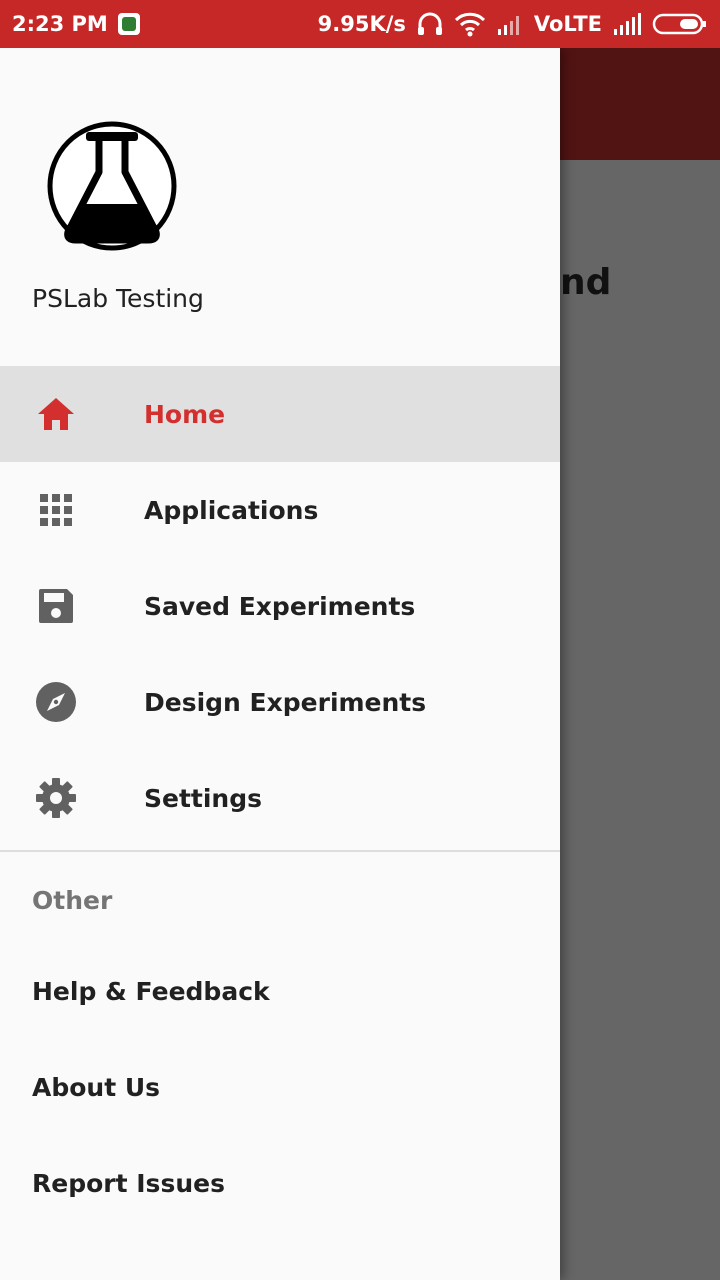 Image resolution: width=720 pixels, height=1280 pixels. Describe the element at coordinates (586, 282) in the screenshot. I see `background-title-fragment: nd` at that location.